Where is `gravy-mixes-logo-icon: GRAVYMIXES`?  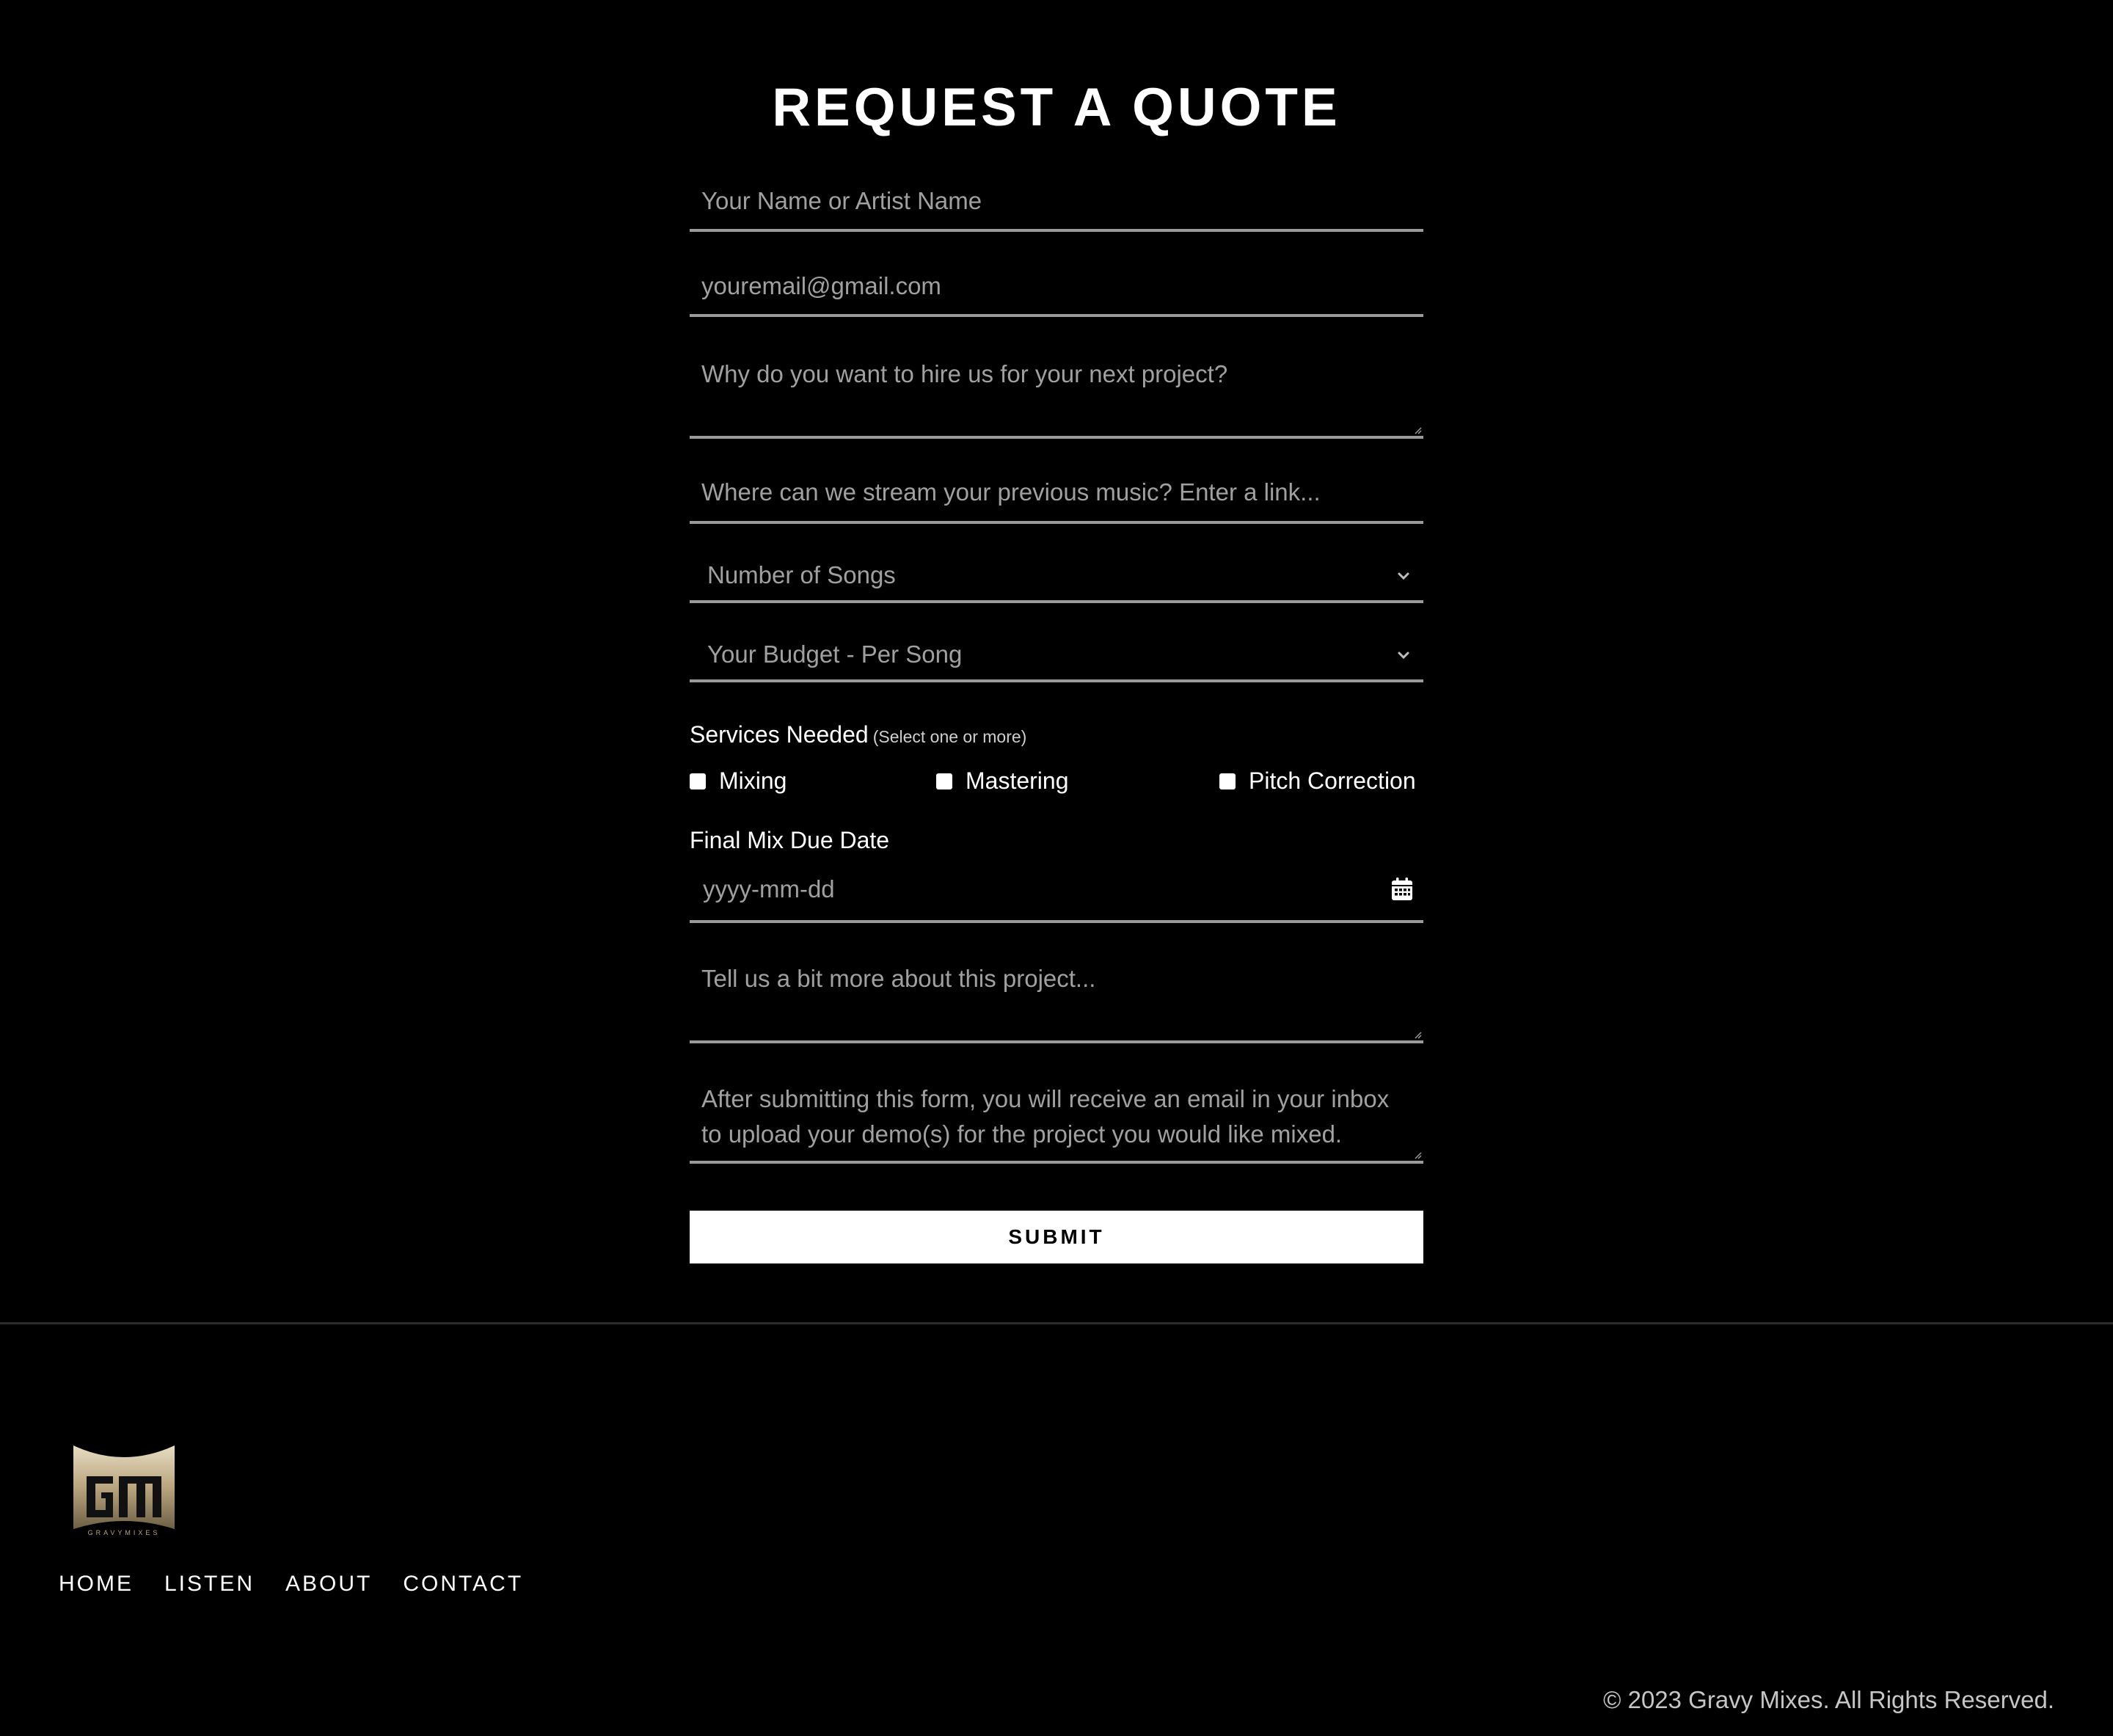 gravy-mixes-logo-icon: GRAVYMIXES is located at coordinates (124, 1488).